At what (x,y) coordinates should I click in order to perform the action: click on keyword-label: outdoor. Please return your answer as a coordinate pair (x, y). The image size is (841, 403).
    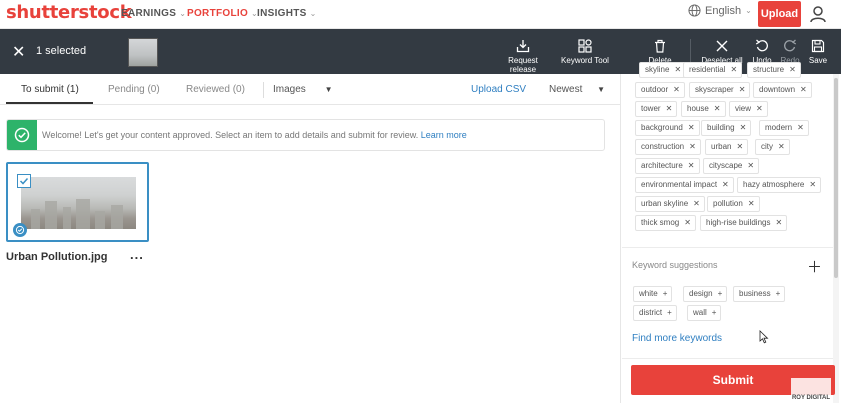
    Looking at the image, I should click on (655, 89).